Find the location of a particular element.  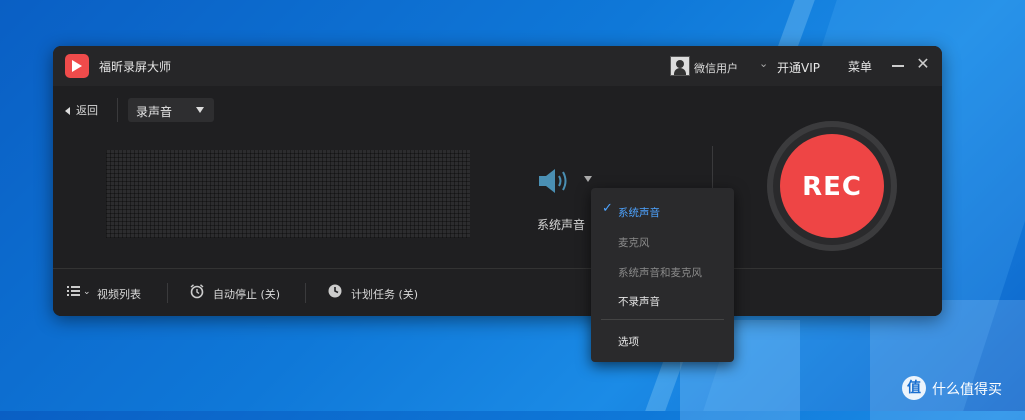

schedule-icon is located at coordinates (335, 291).